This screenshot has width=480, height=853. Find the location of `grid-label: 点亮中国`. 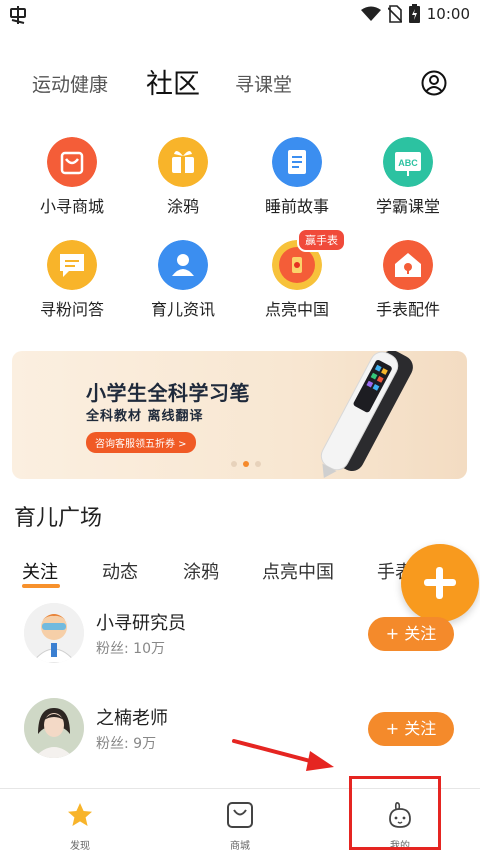

grid-label: 点亮中国 is located at coordinates (296, 309).